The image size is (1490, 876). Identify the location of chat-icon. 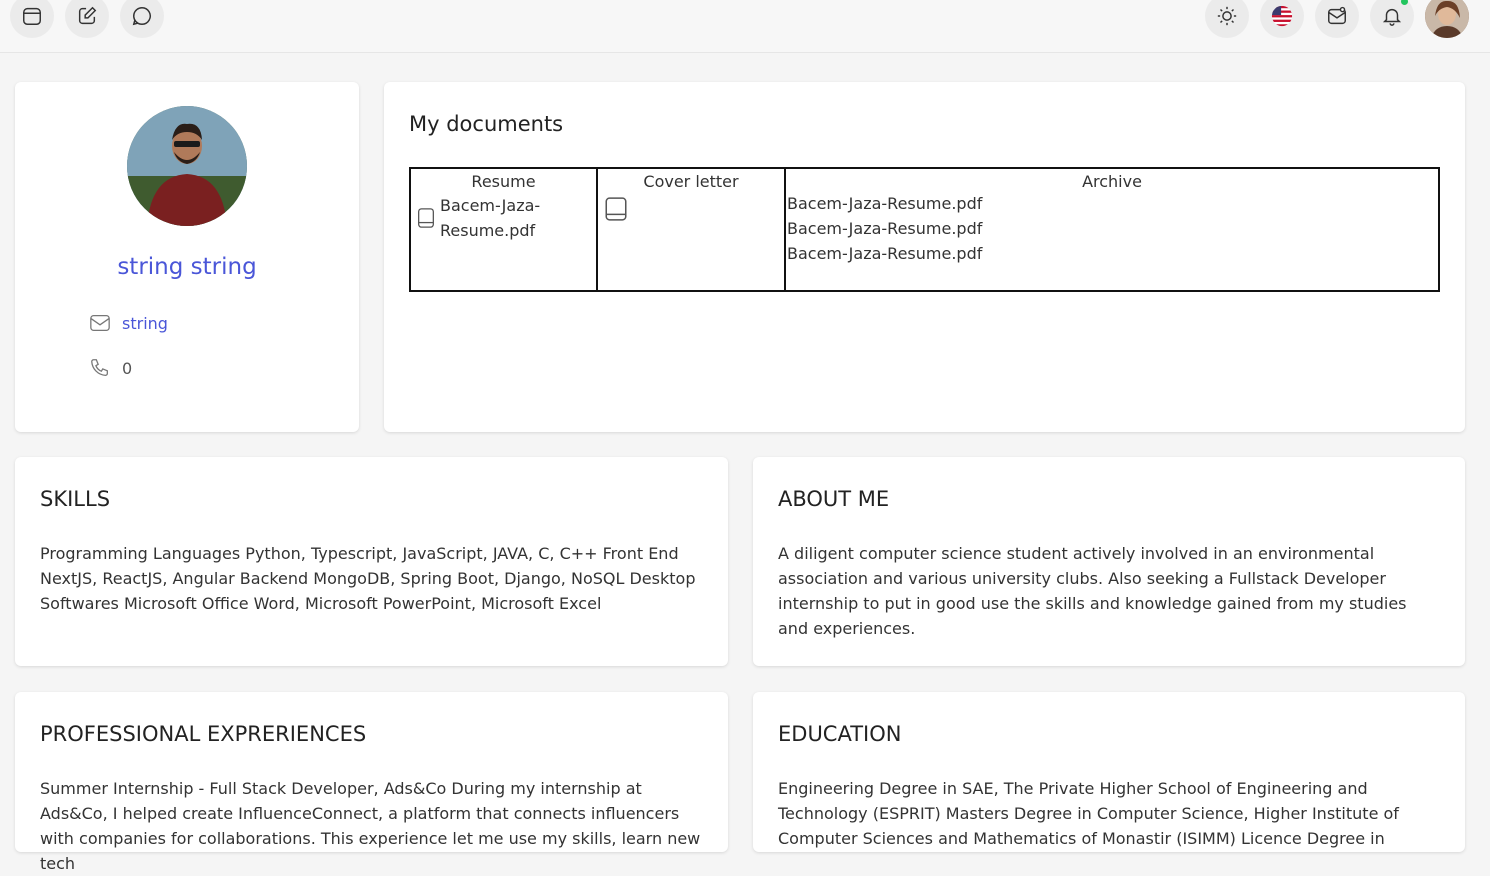
(141, 16).